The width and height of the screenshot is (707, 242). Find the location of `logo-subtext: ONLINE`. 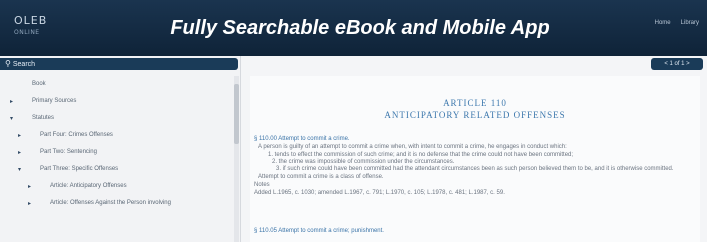

logo-subtext: ONLINE is located at coordinates (27, 32).